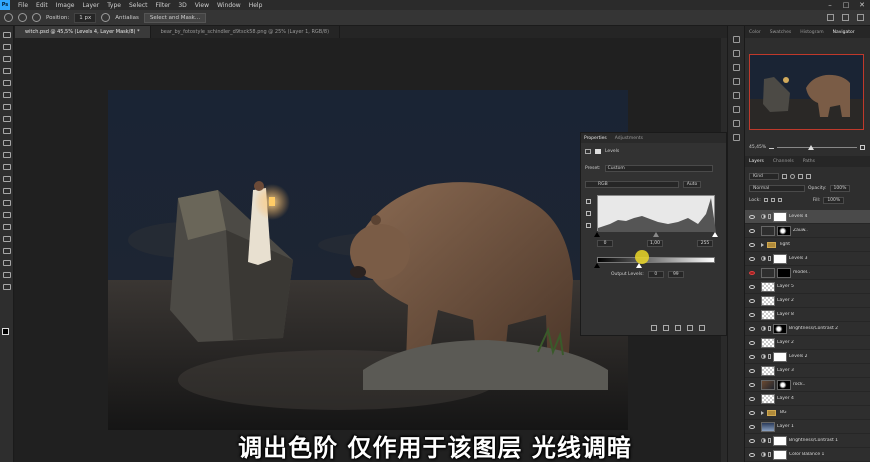 This screenshot has height=462, width=870. I want to click on crop-tool-icon, so click(7, 83).